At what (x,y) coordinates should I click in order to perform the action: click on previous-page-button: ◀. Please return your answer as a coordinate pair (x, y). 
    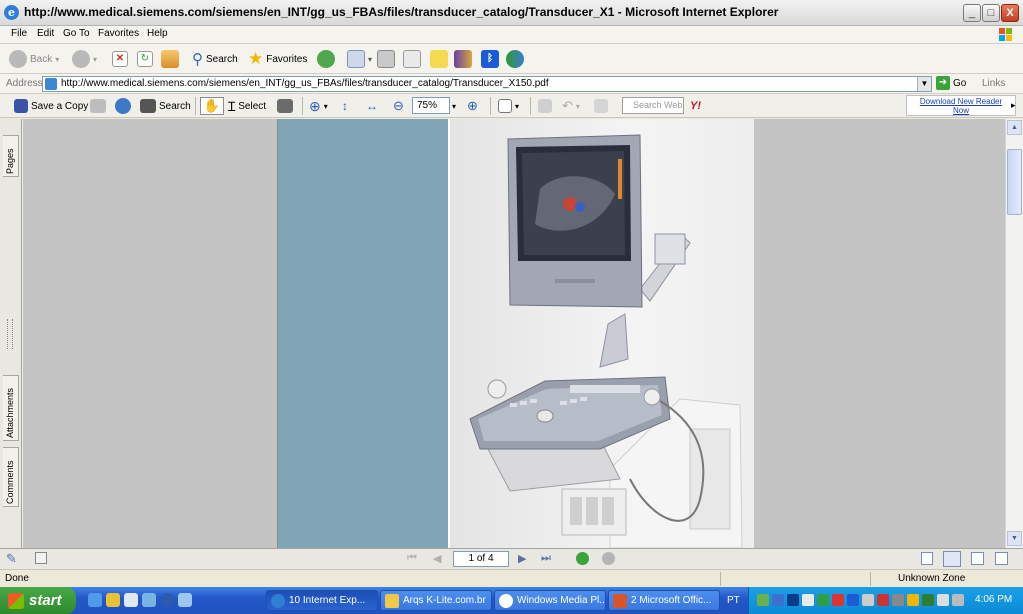
    Looking at the image, I should click on (437, 558).